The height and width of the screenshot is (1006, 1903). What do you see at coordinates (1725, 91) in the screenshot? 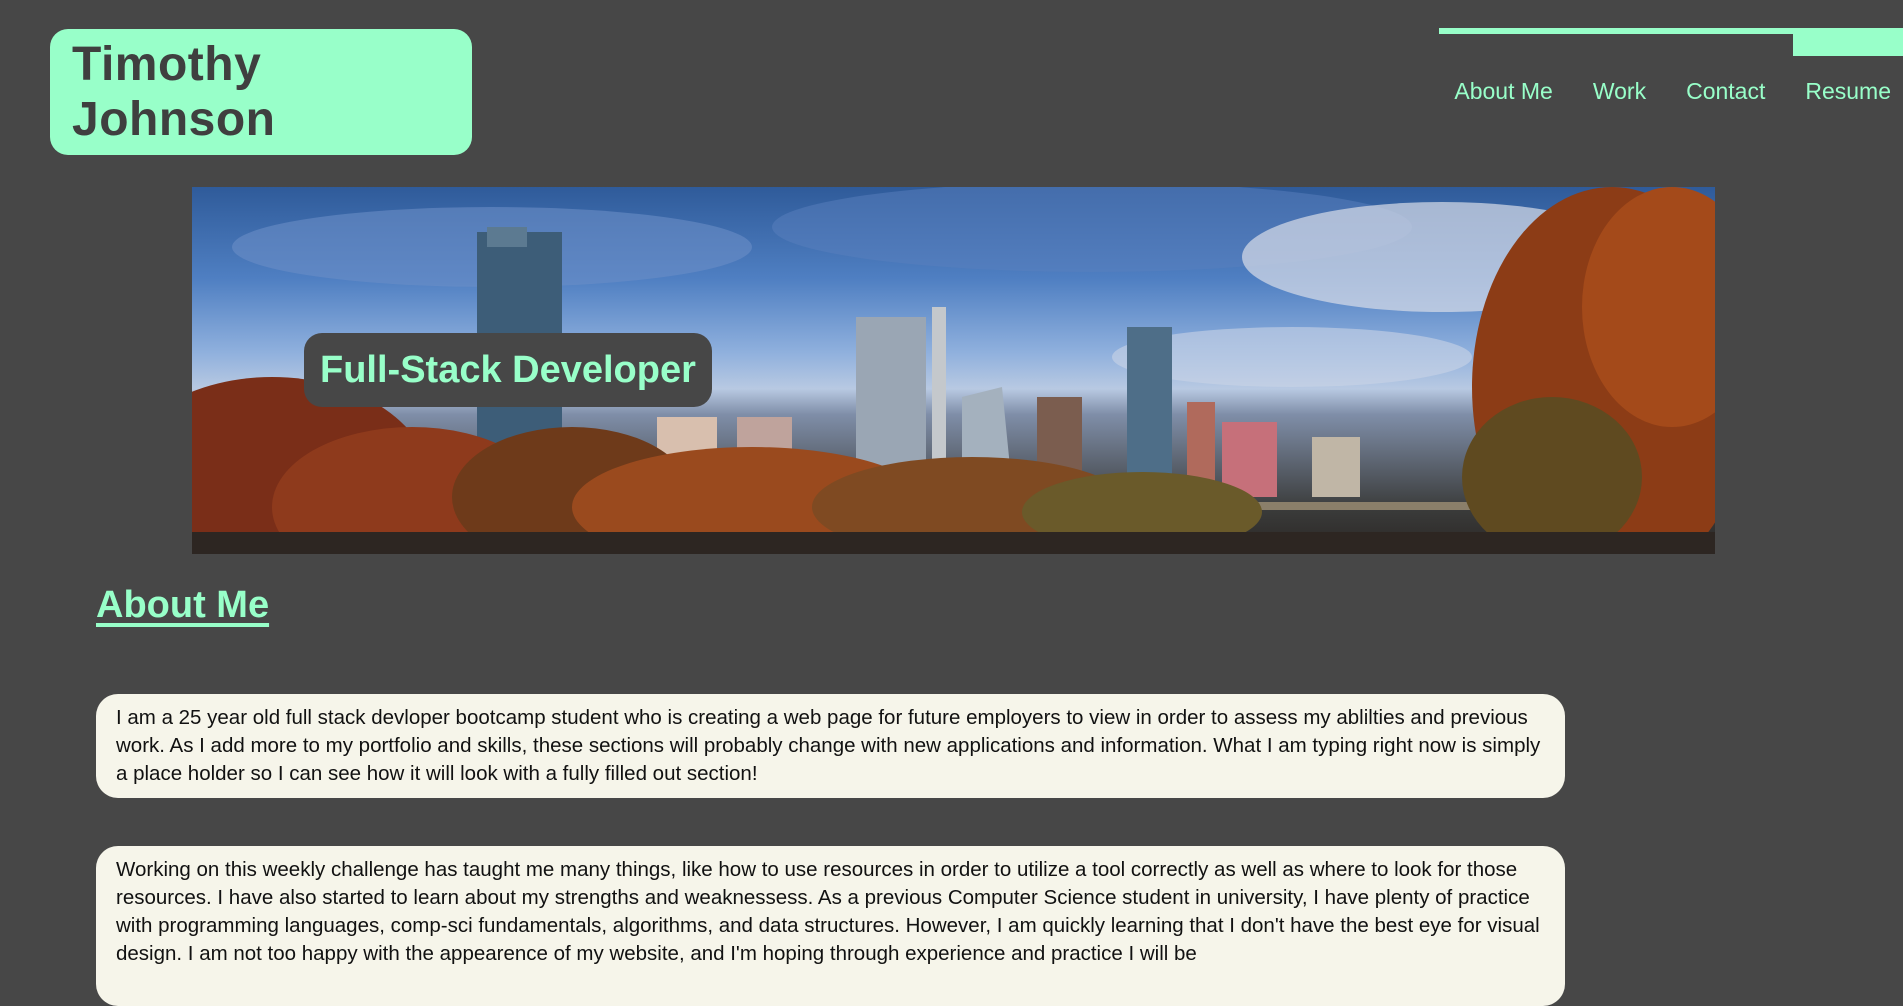
I see `nav-link-contact: Contact` at bounding box center [1725, 91].